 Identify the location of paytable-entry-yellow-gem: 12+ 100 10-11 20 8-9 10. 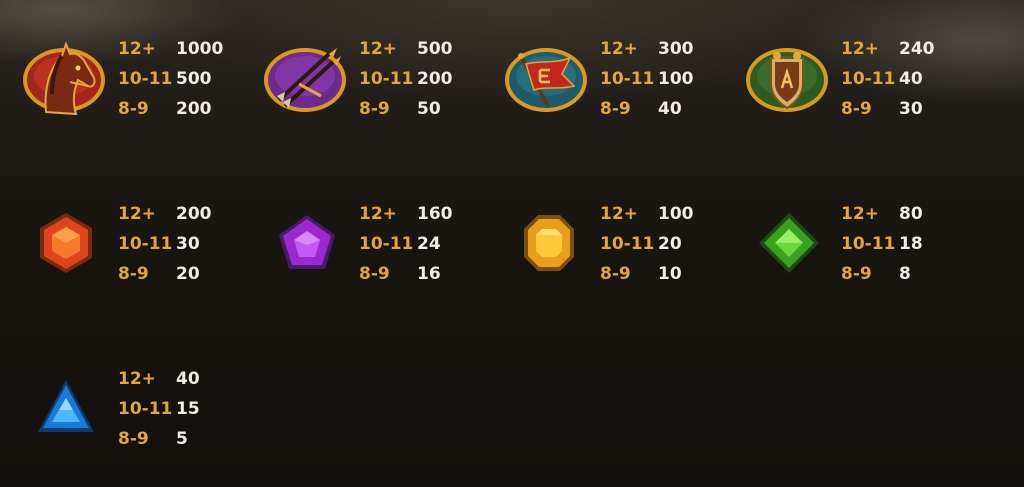
(614, 244).